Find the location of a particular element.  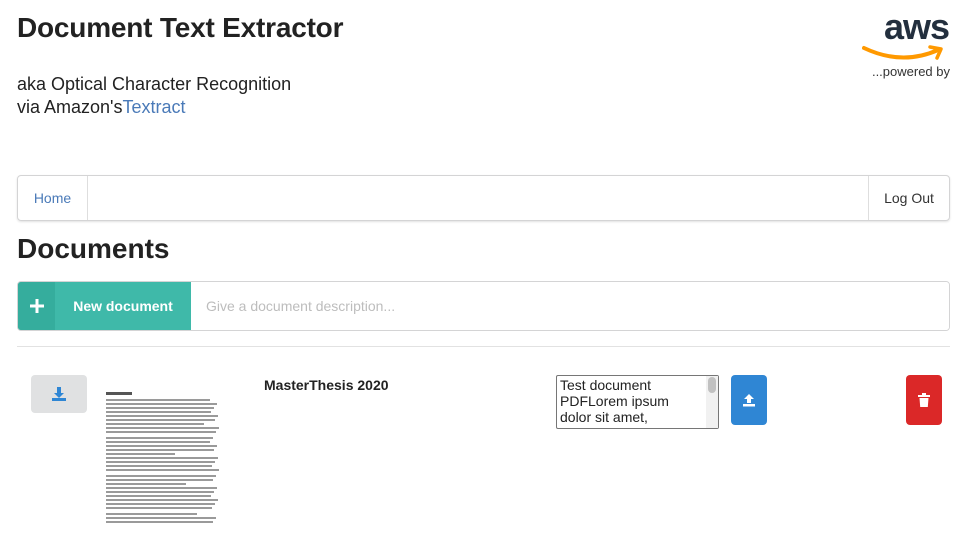

subtitle-line-1: aka Optical Character Recognition is located at coordinates (154, 84).